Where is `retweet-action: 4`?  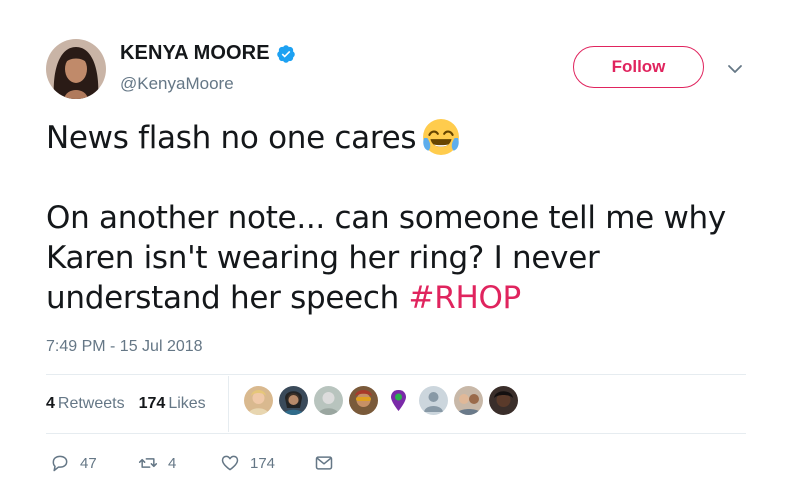 retweet-action: 4 is located at coordinates (168, 463).